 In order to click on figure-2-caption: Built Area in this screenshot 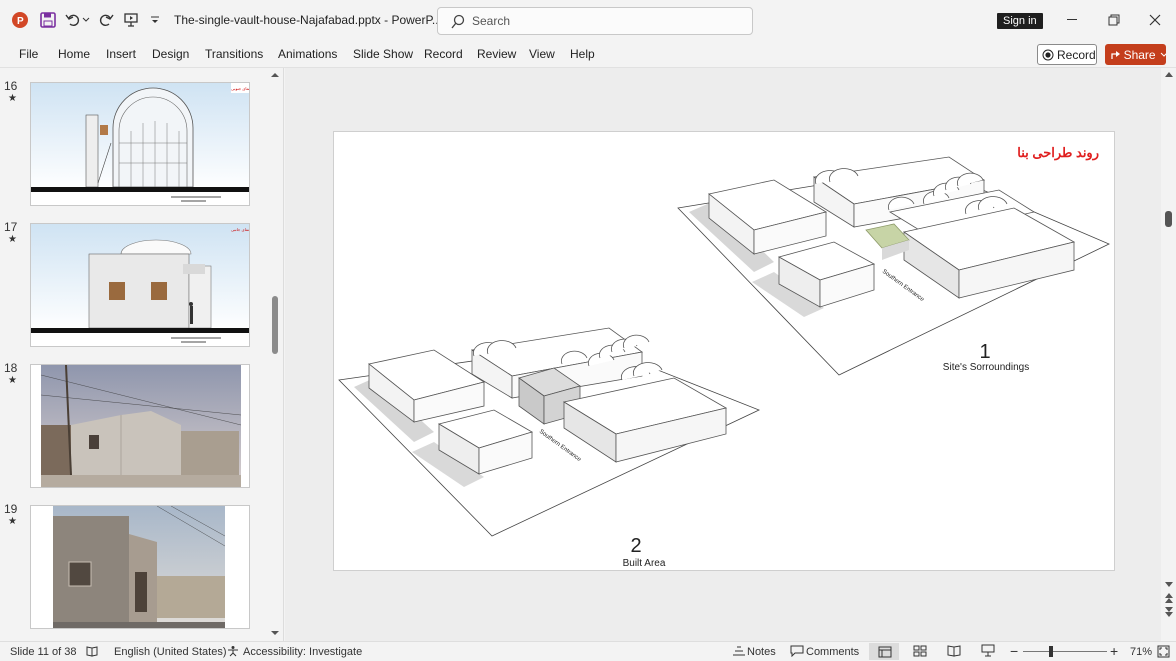, I will do `click(644, 563)`.